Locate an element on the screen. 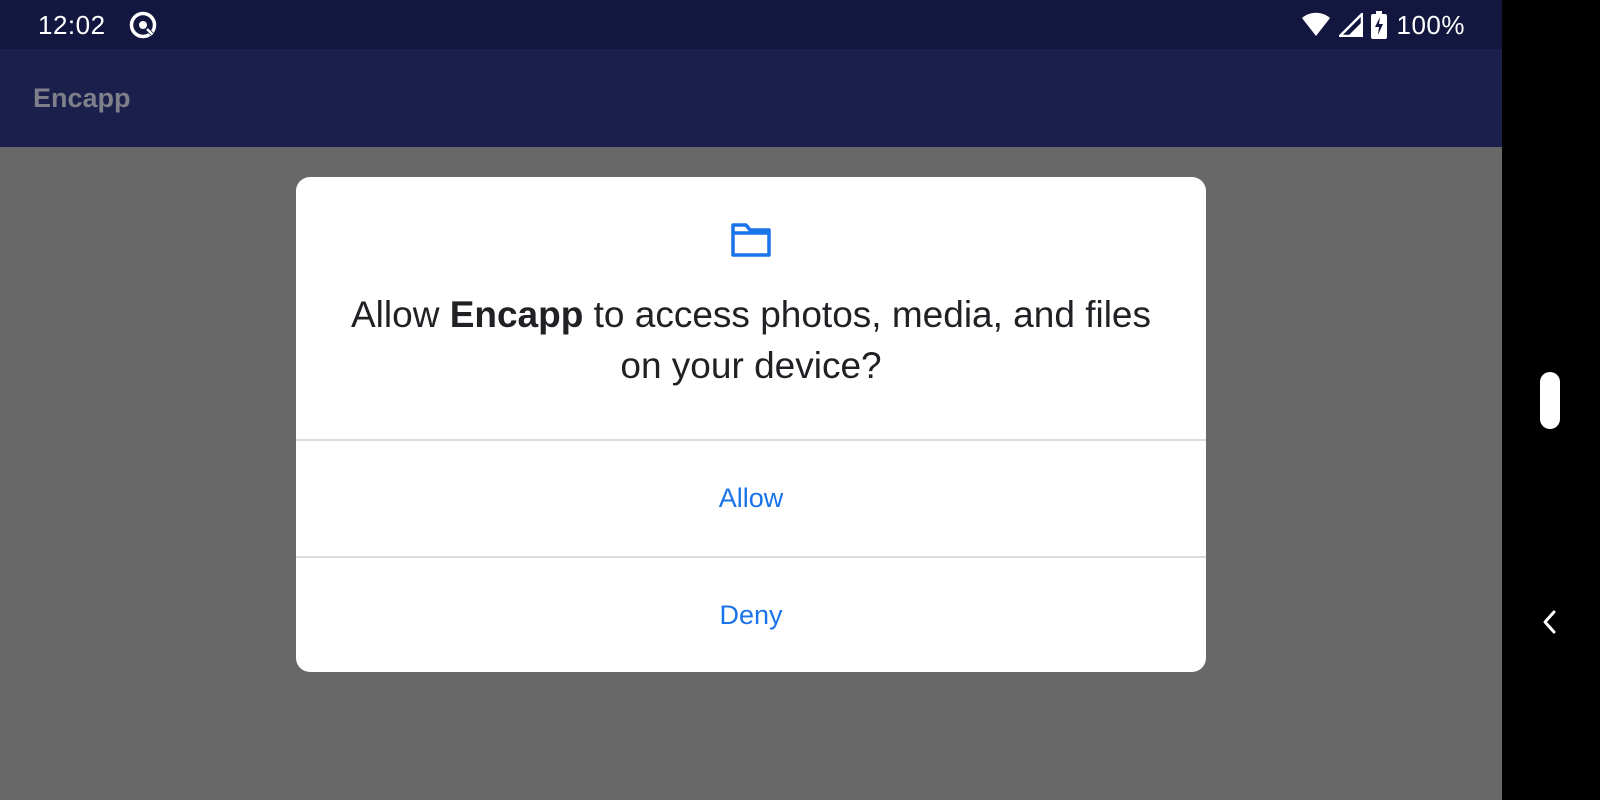 The width and height of the screenshot is (1600, 800). back-chevron-icon is located at coordinates (1550, 622).